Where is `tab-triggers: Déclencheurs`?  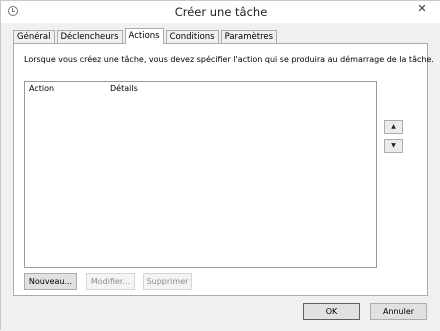
tab-triggers: Déclencheurs is located at coordinates (89, 37).